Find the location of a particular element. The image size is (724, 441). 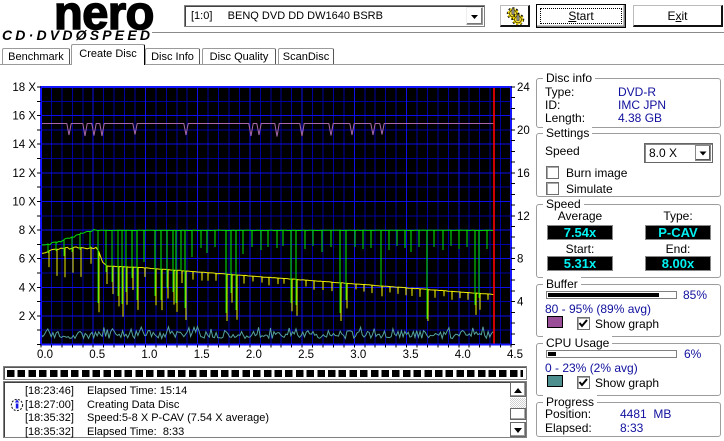

svg-text: 0.0 is located at coordinates (45, 355).